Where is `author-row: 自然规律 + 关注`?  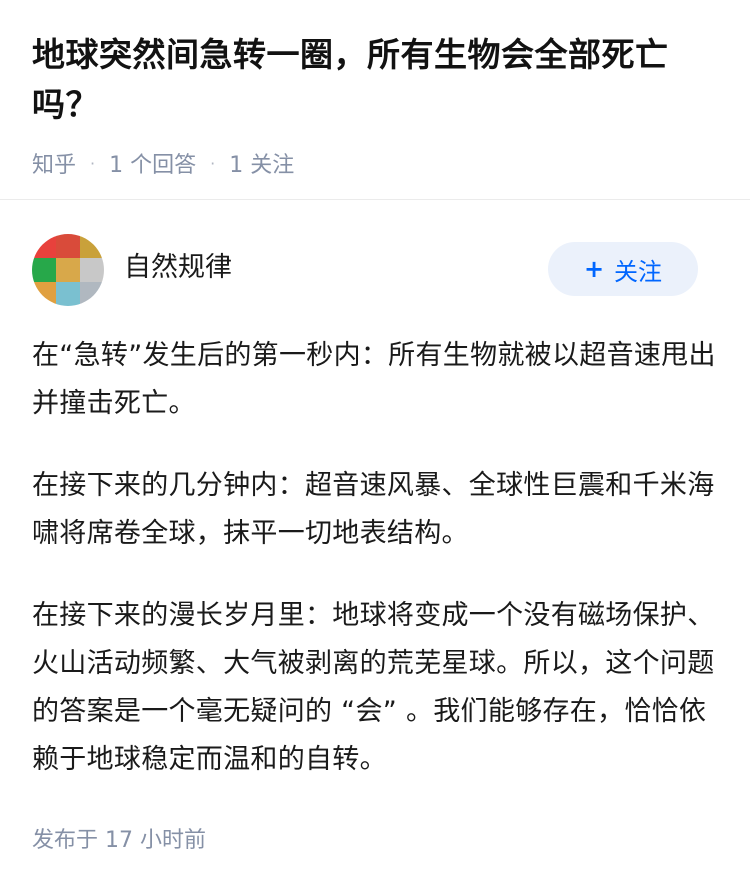
author-row: 自然规律 + 关注 is located at coordinates (375, 270).